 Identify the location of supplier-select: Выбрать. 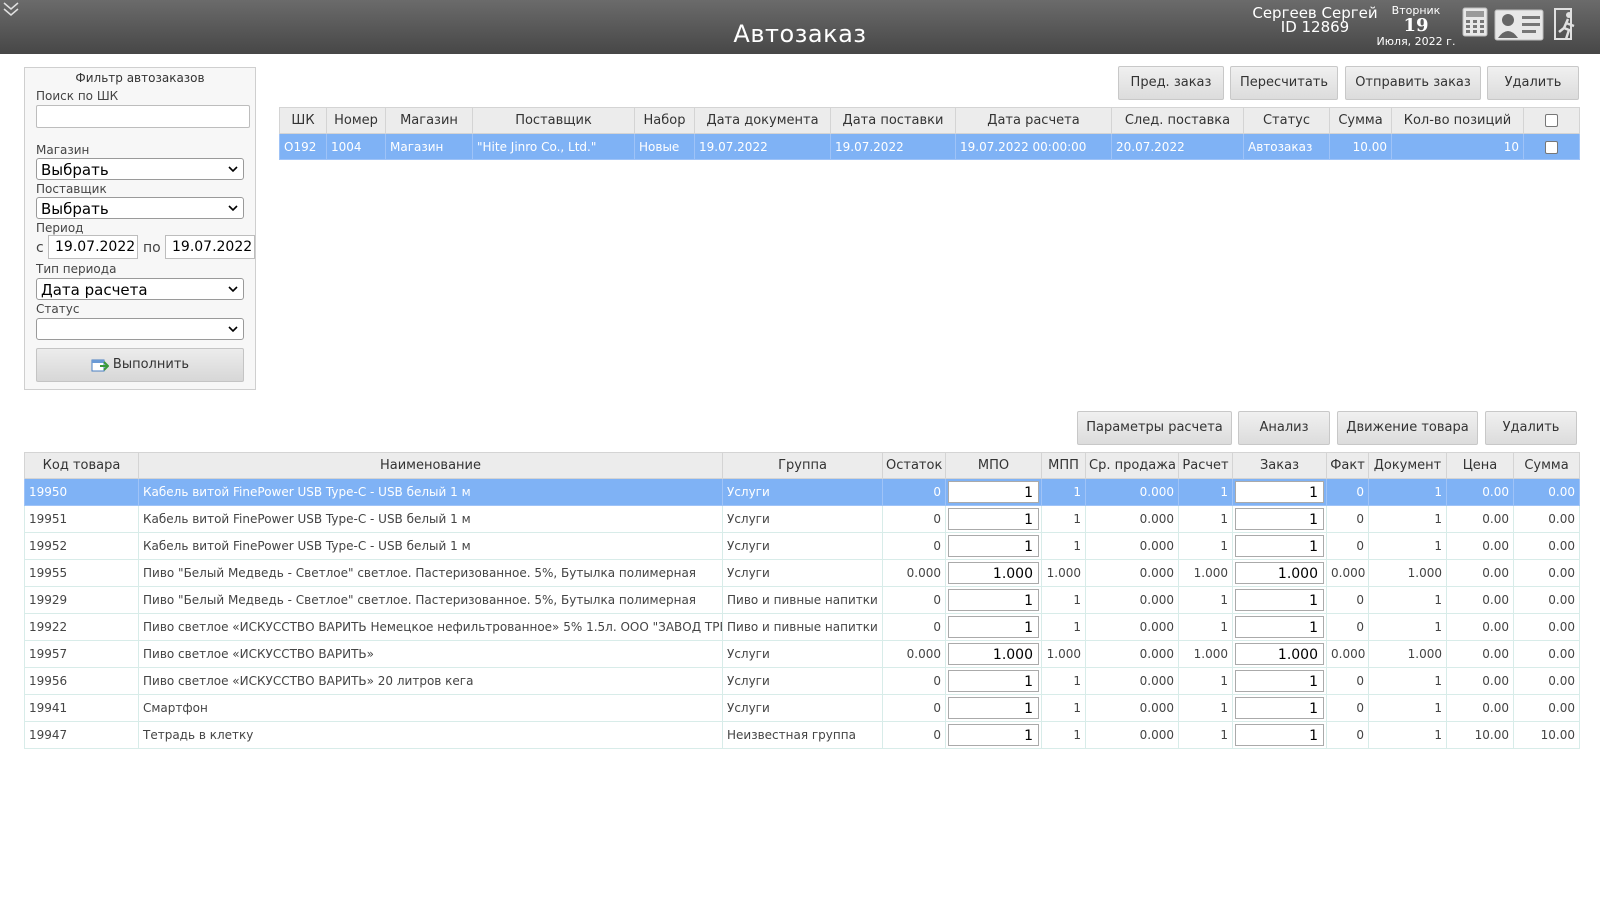
(140, 208).